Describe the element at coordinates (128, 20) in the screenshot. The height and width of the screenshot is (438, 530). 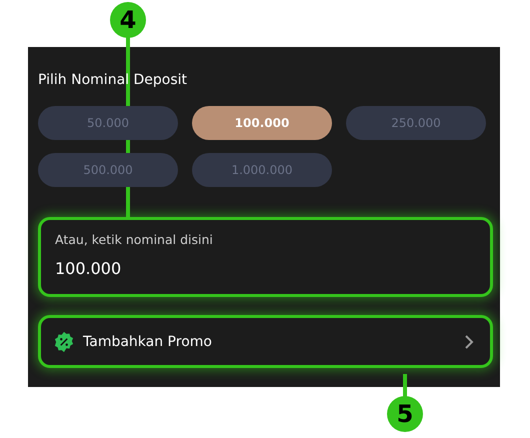
I see `step-marker: 4` at that location.